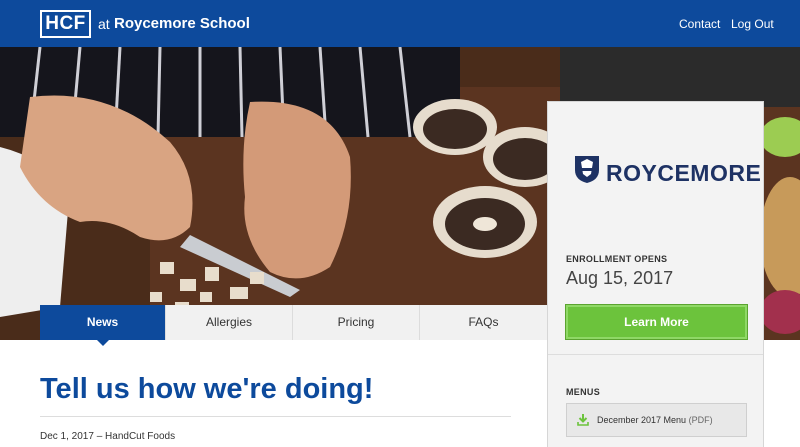 The image size is (800, 447). I want to click on school-logo-wordmark: ROYCEMORE, so click(684, 173).